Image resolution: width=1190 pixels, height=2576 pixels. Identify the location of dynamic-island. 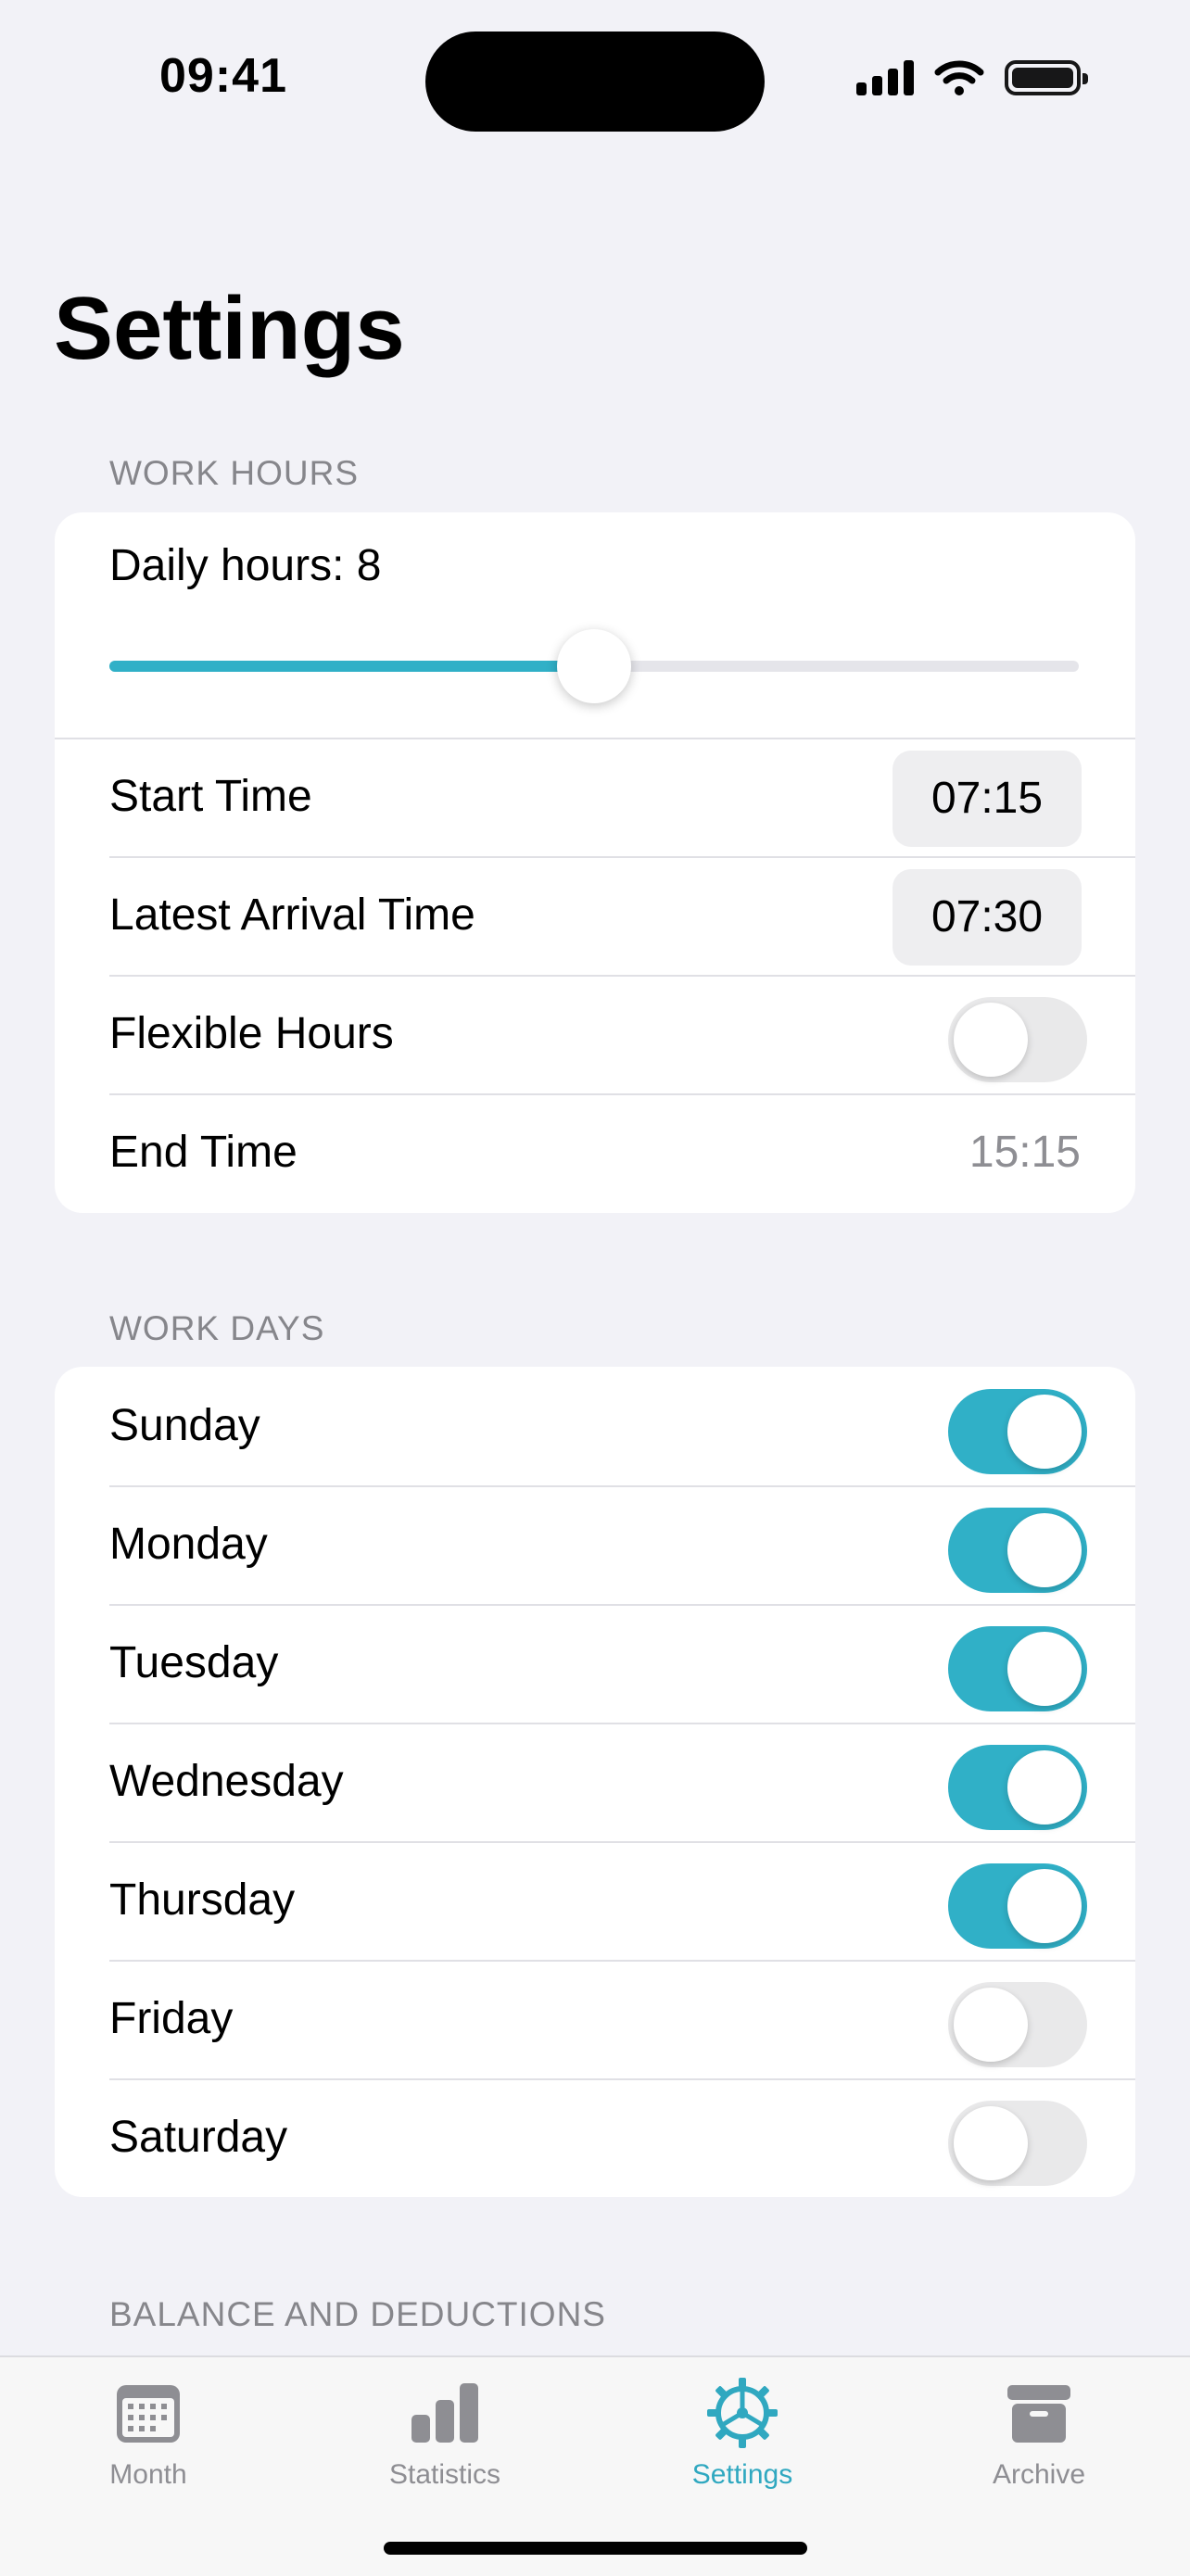
(595, 82).